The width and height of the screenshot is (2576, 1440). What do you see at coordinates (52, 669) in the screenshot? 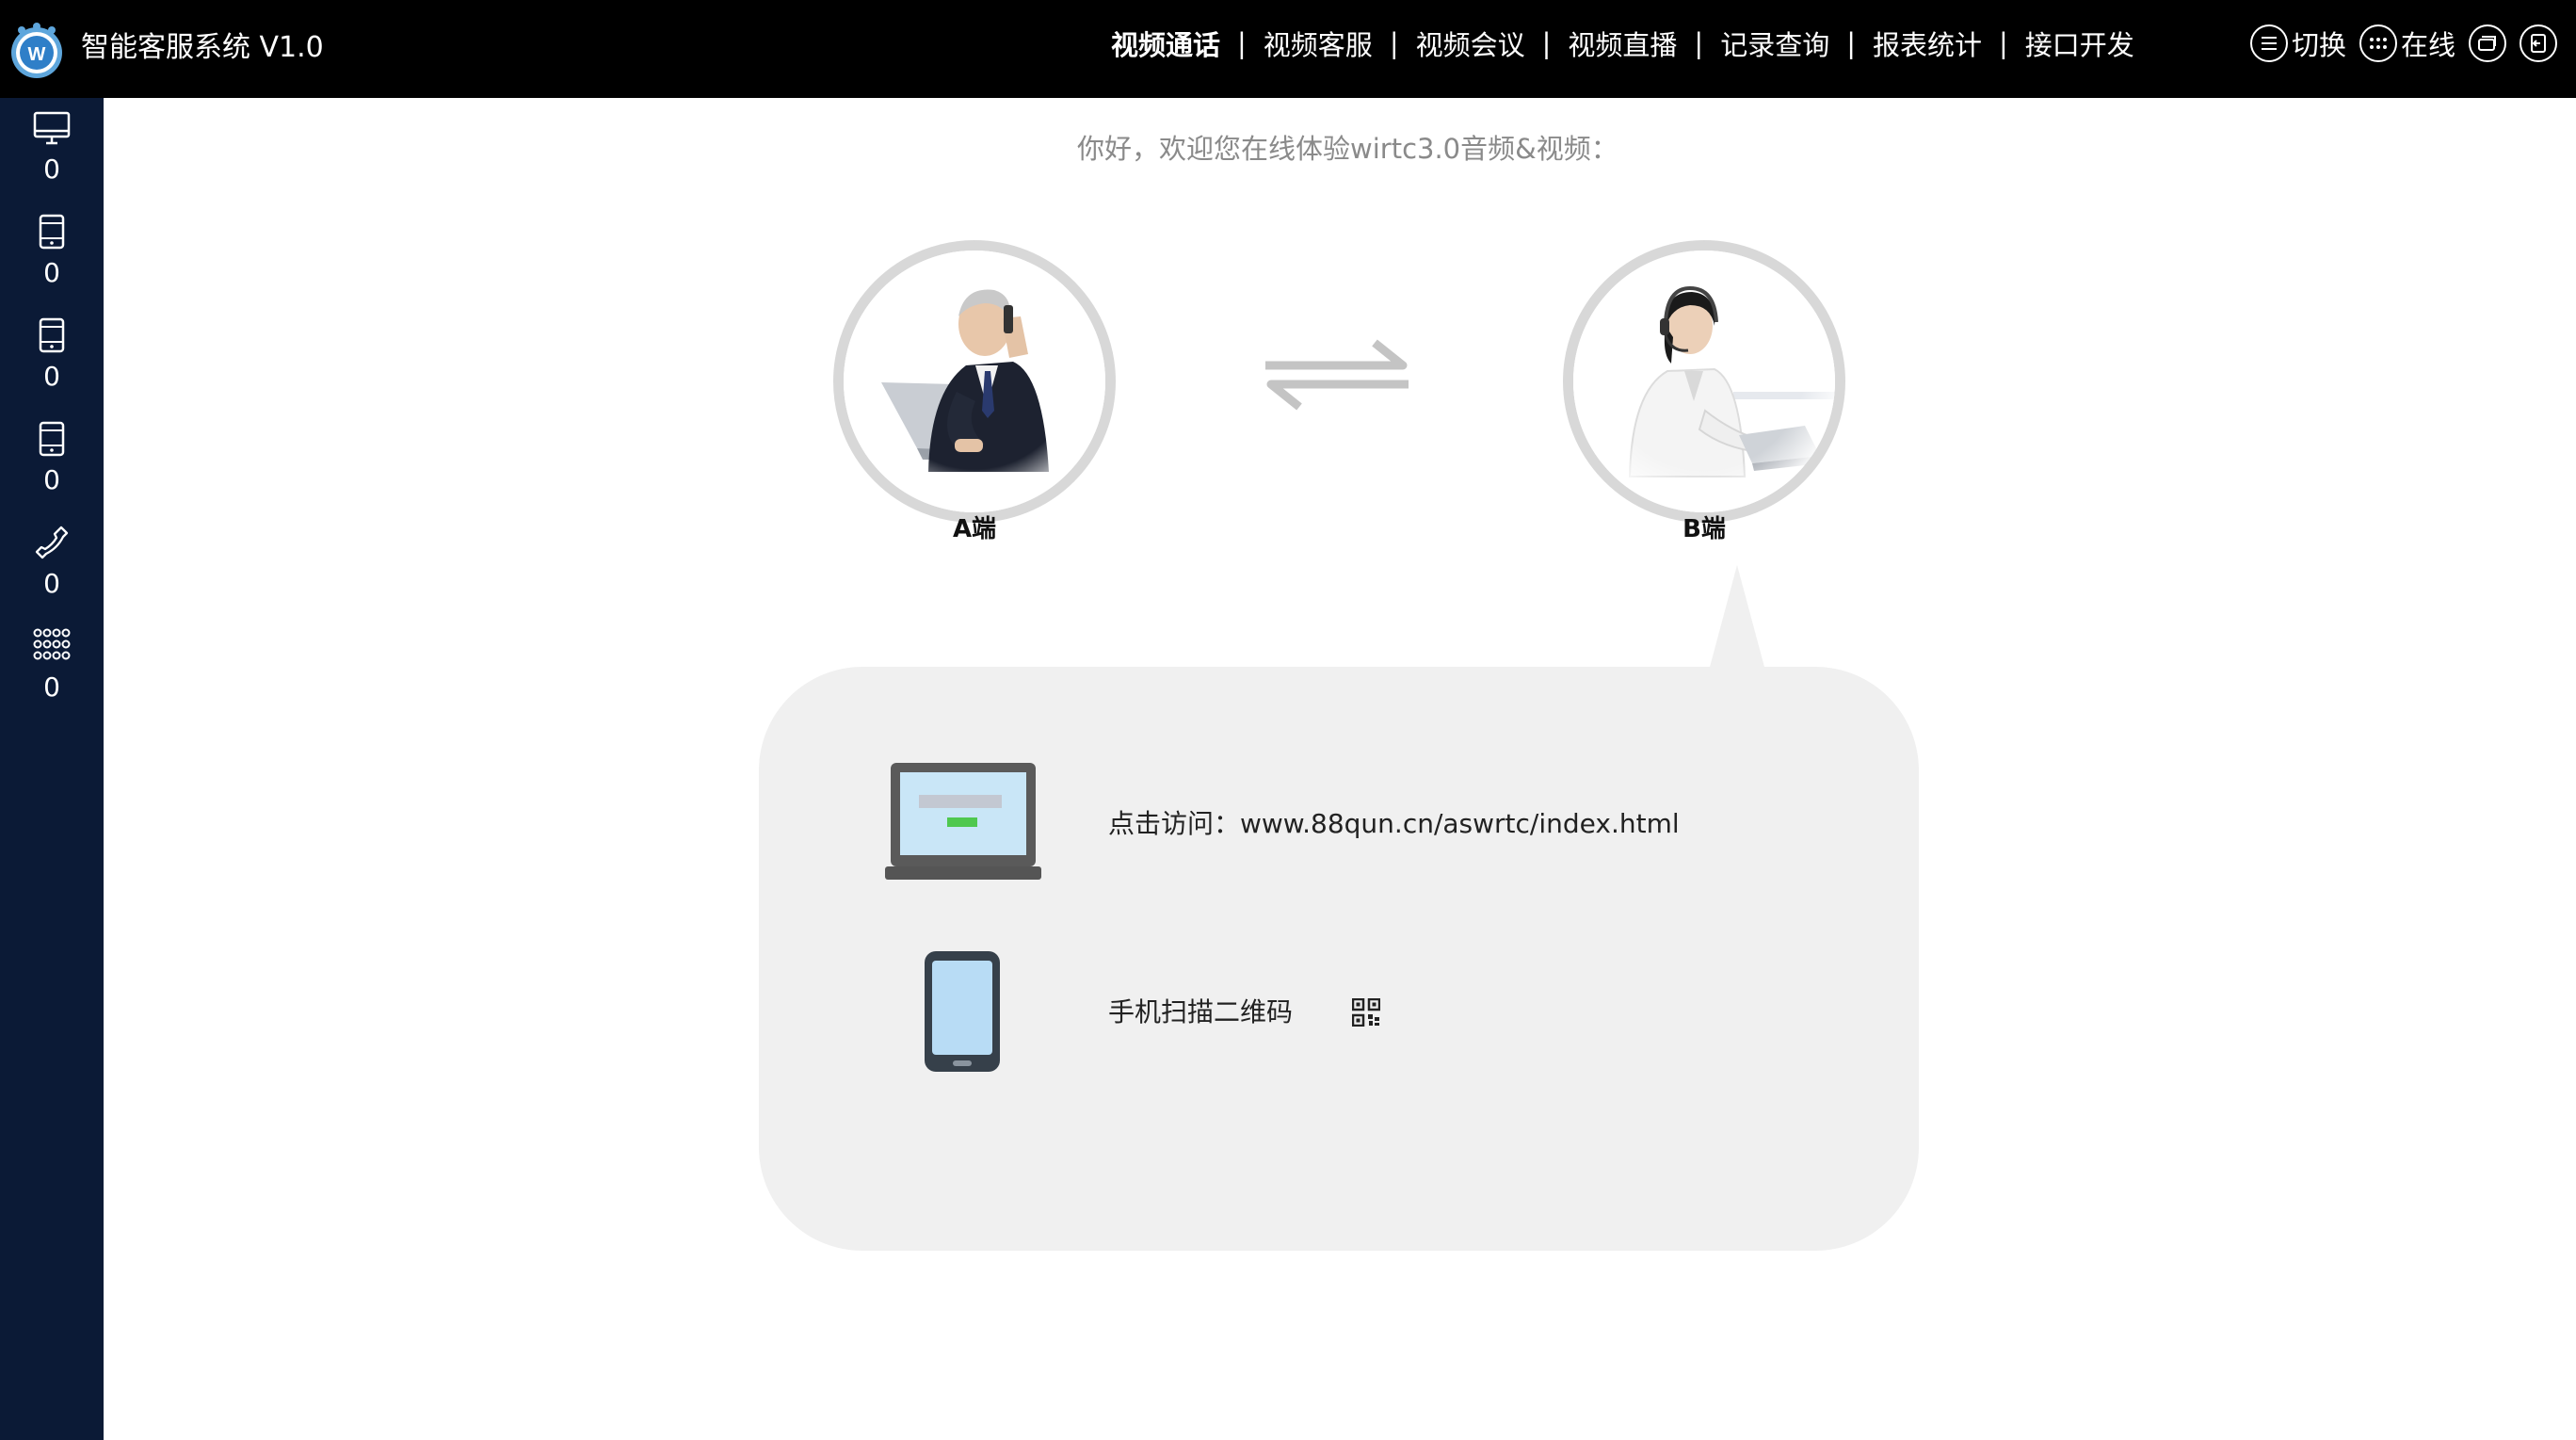
I see `sidebar-item-dialpad: 0` at bounding box center [52, 669].